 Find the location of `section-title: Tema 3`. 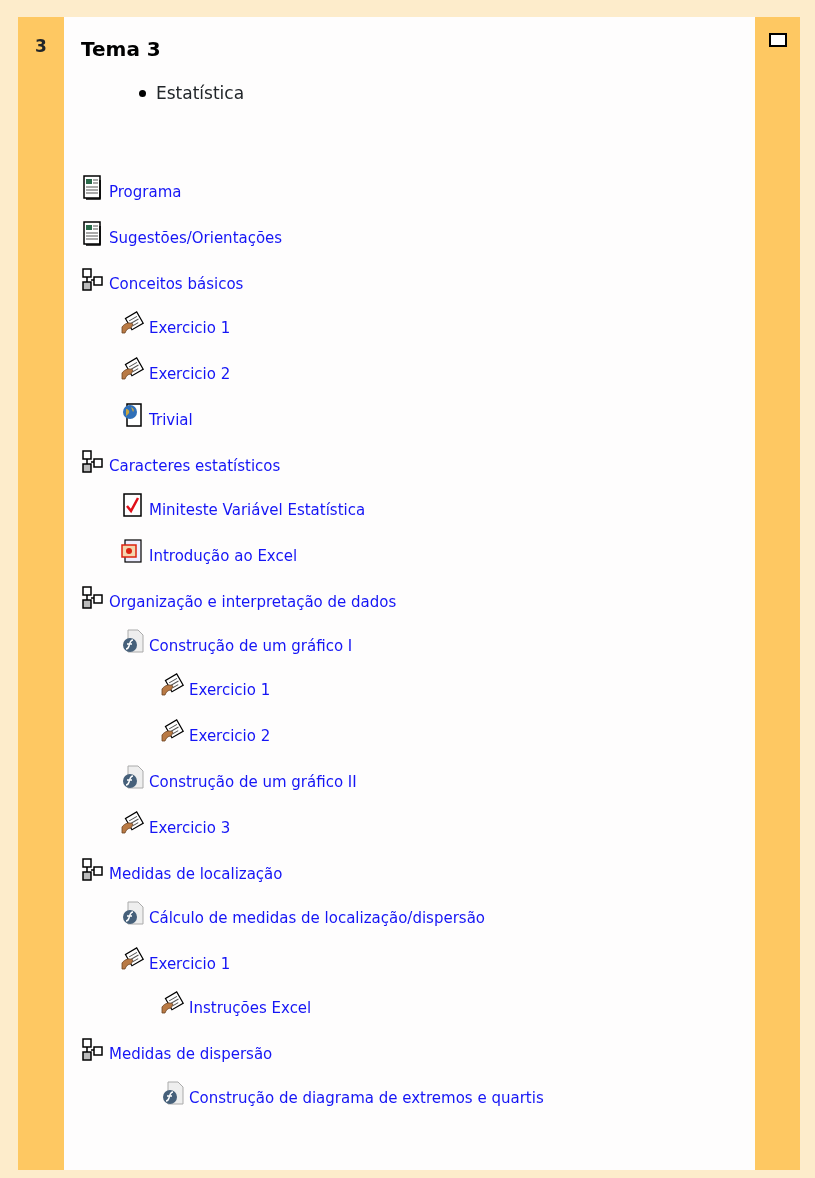

section-title: Tema 3 is located at coordinates (121, 49).